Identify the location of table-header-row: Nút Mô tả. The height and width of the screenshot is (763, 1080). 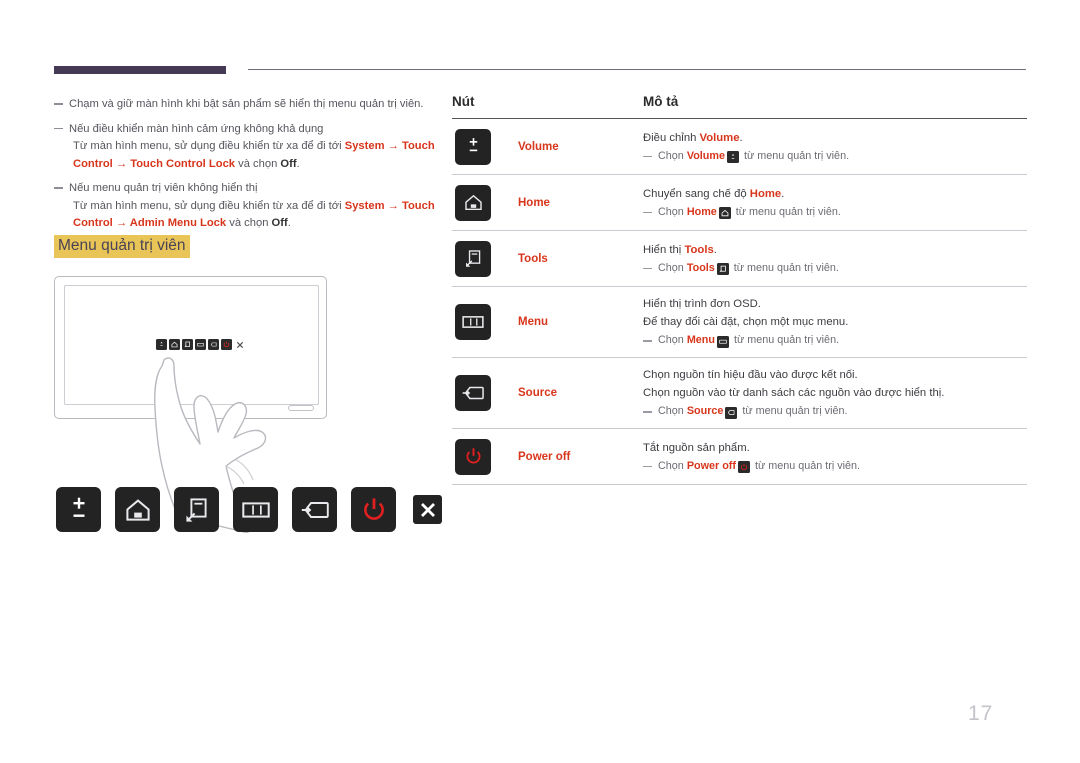
(739, 106).